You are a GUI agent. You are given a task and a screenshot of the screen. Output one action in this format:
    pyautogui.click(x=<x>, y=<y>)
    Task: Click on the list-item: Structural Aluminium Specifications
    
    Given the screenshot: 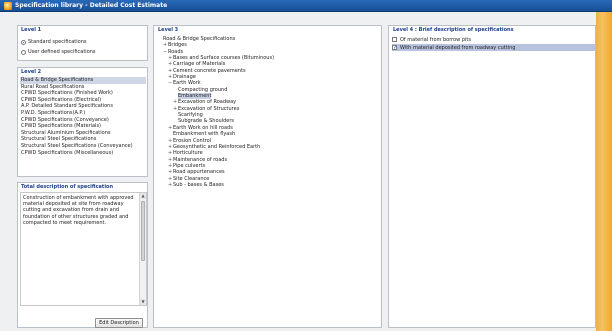 What is the action you would take?
    pyautogui.click(x=83, y=133)
    